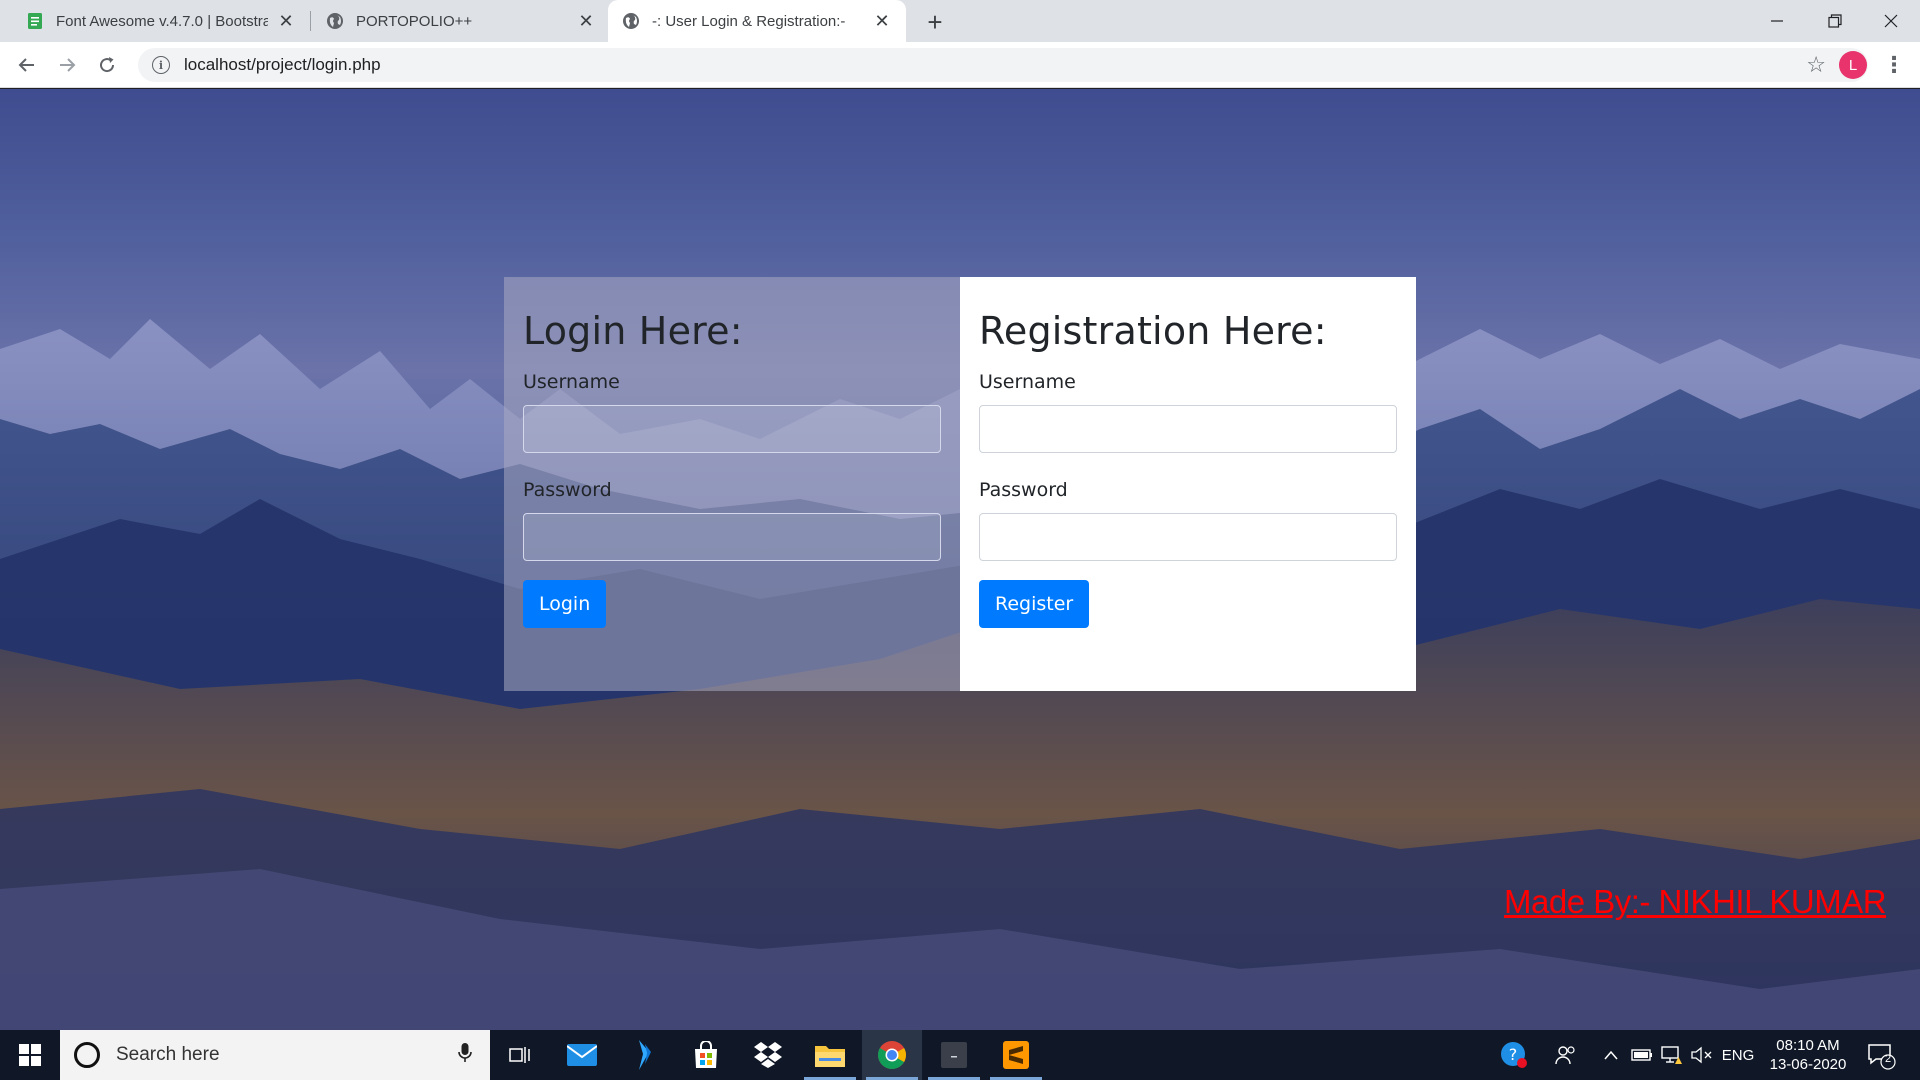 This screenshot has width=1920, height=1080. I want to click on profile-avatar: L, so click(1853, 65).